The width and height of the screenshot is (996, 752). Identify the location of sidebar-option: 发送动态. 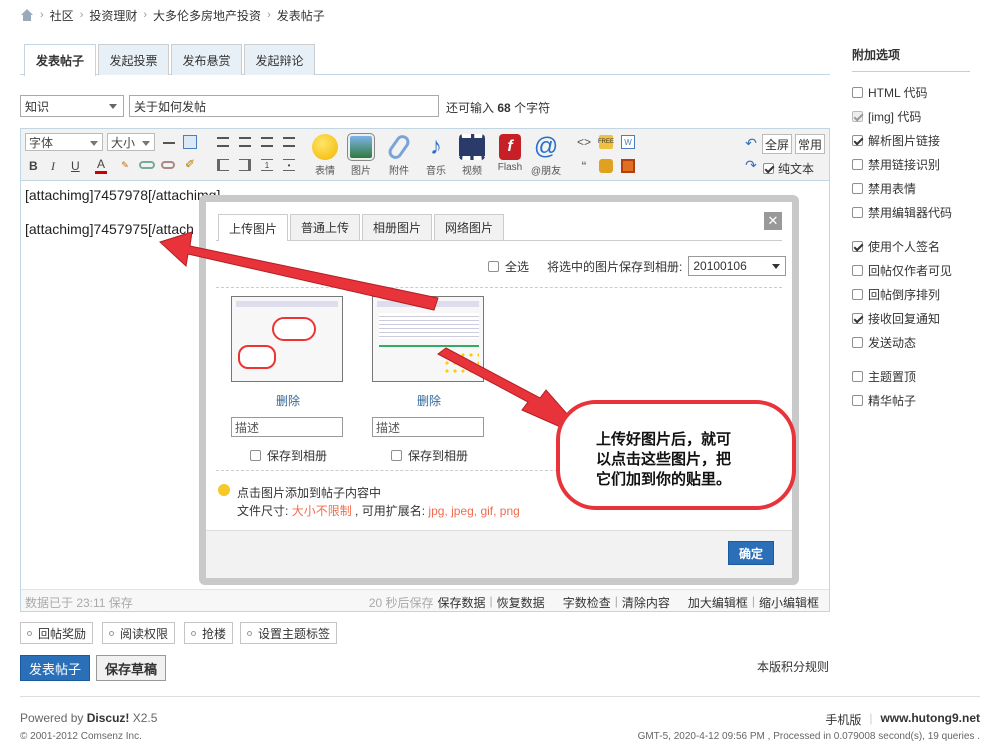
(911, 342).